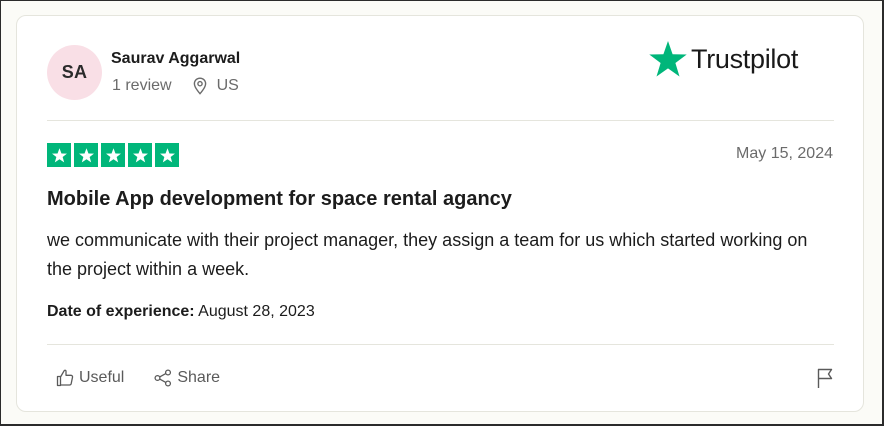 Image resolution: width=886 pixels, height=428 pixels. What do you see at coordinates (668, 59) in the screenshot?
I see `trustpilot-star-icon` at bounding box center [668, 59].